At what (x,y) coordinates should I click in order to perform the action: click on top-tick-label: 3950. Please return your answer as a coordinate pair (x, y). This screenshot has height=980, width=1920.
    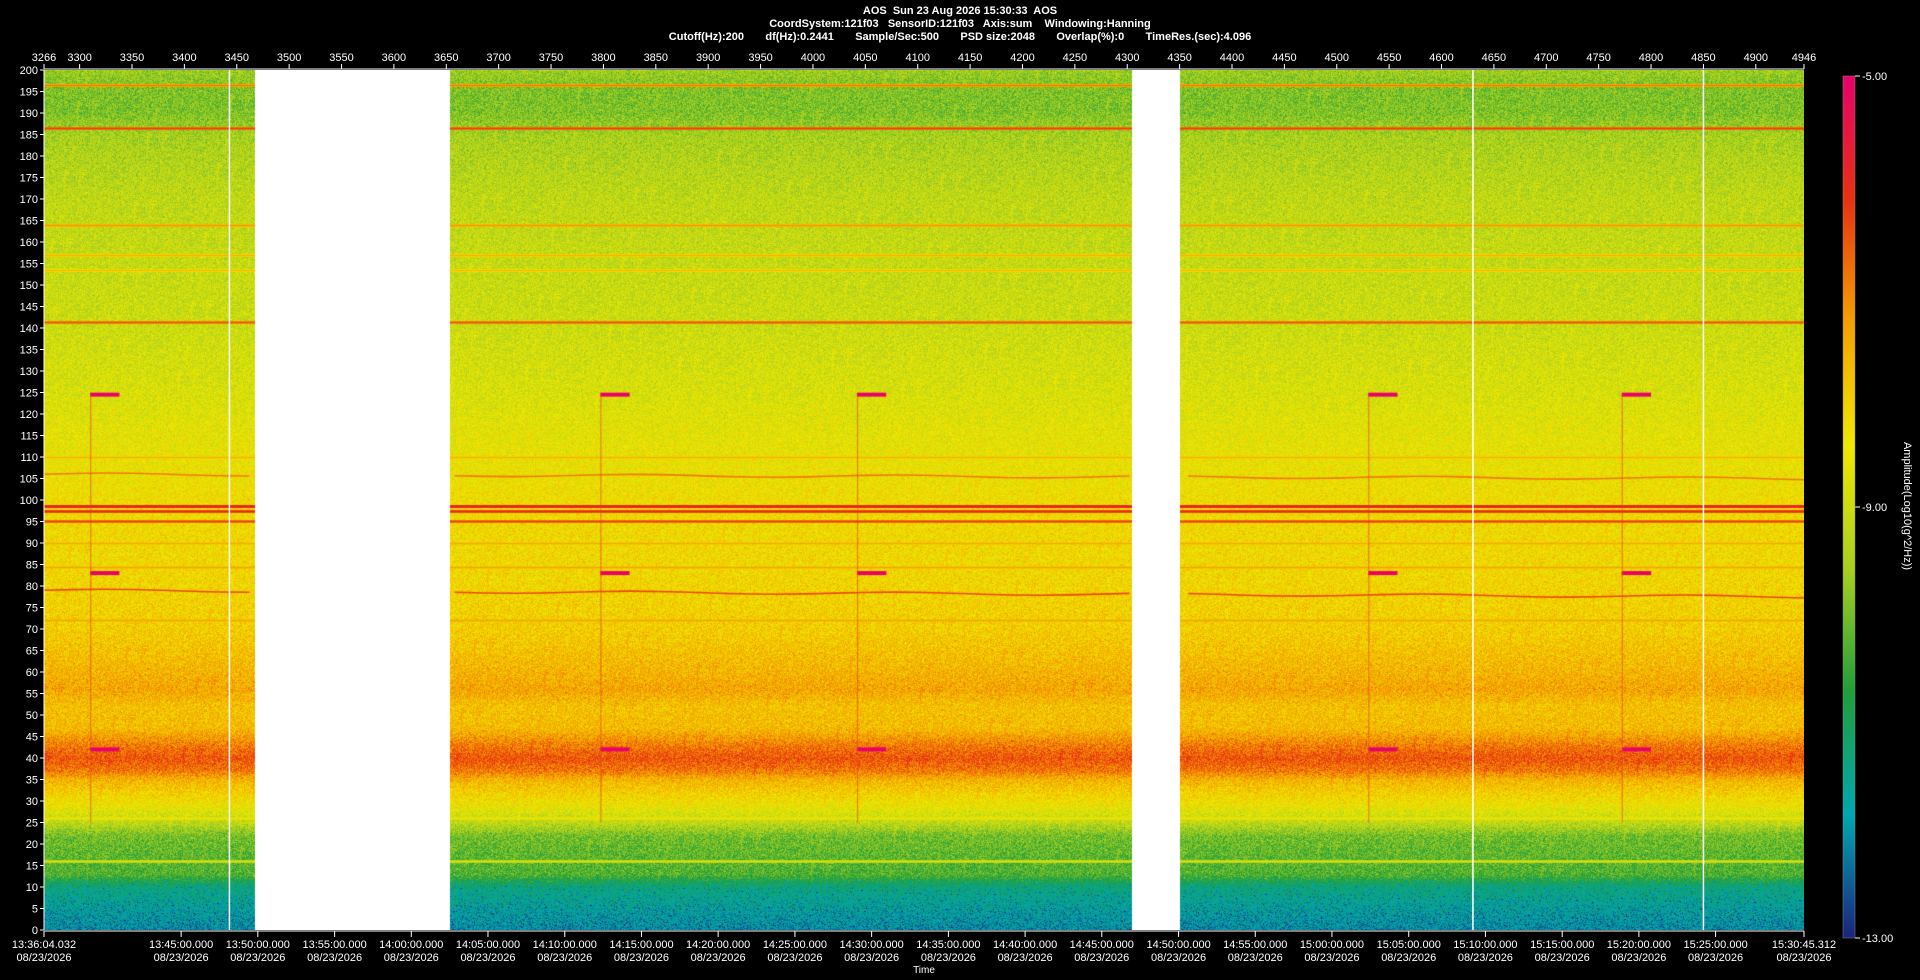
    Looking at the image, I should click on (760, 58).